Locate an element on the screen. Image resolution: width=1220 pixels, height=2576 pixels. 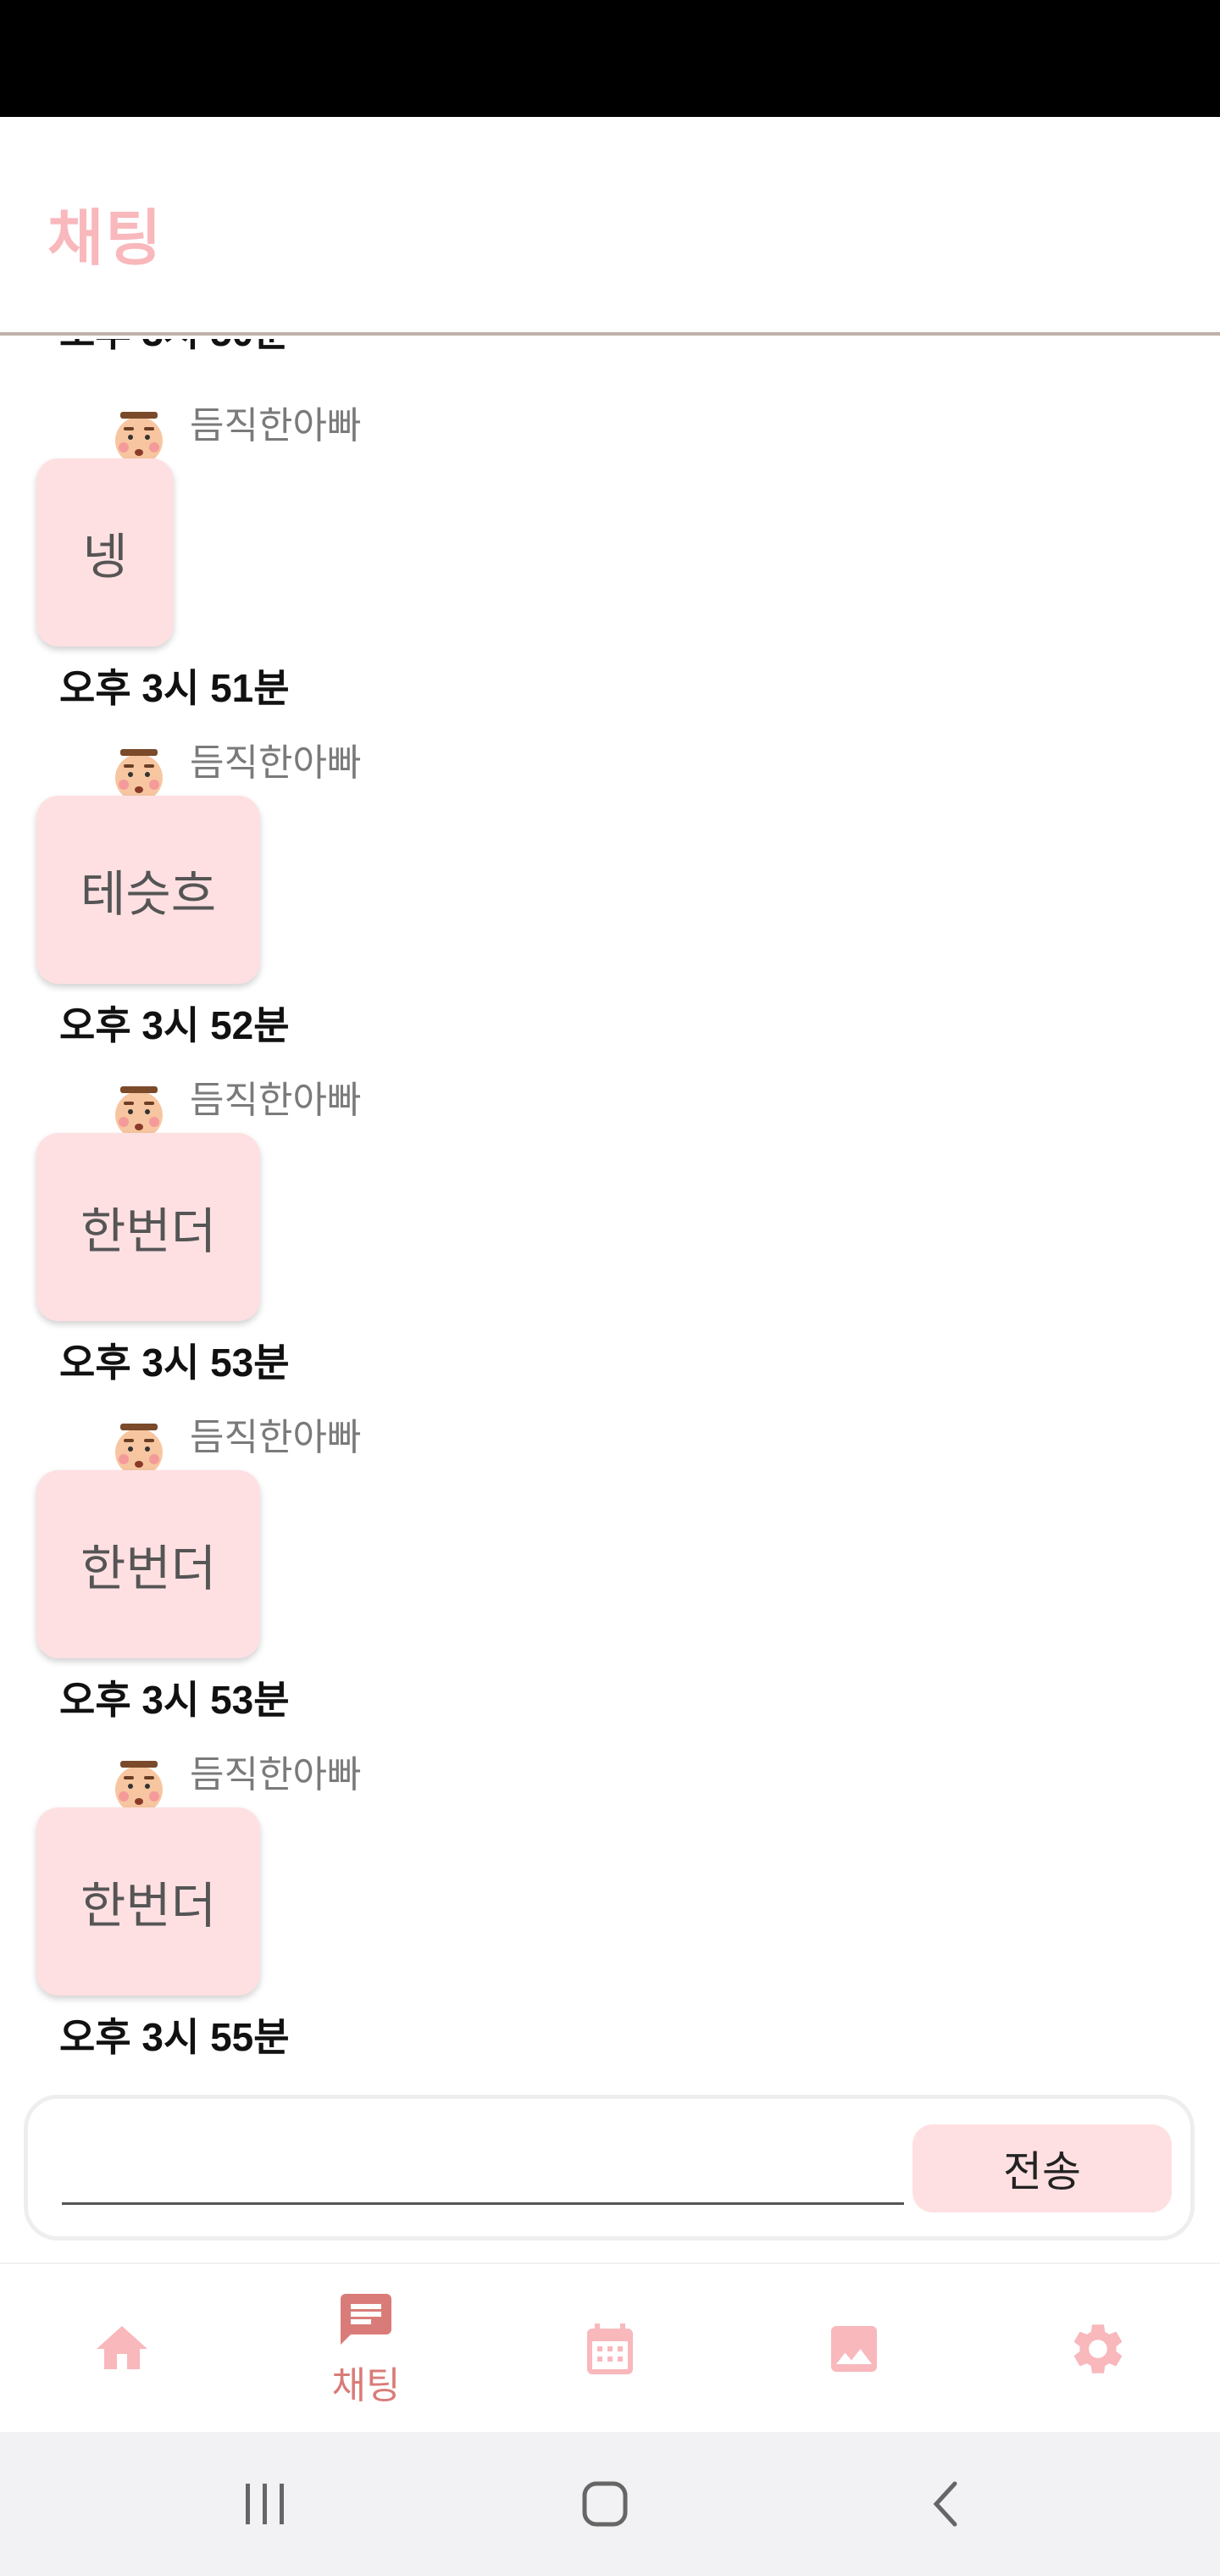
chat-message: 듬직한아빠 테슷흐 오후 3시 52분 is located at coordinates (610, 861).